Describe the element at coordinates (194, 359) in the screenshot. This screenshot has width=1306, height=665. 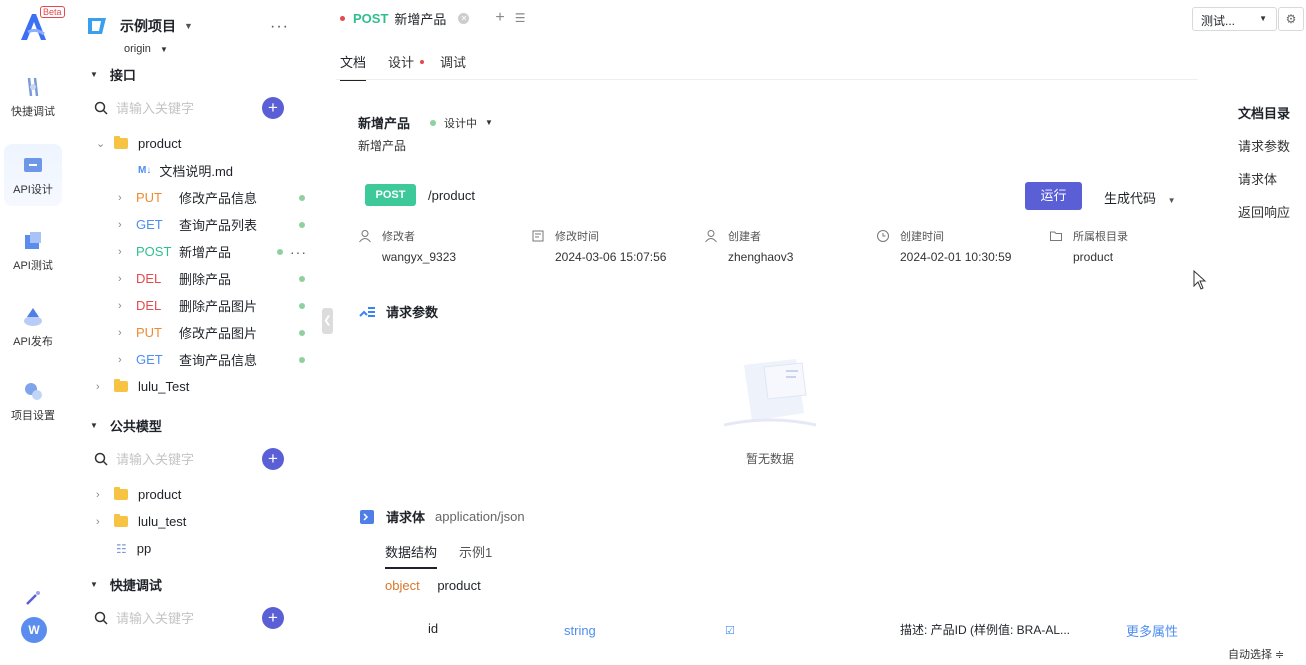
I see `tree-api-item: › GET 查询产品信息` at that location.